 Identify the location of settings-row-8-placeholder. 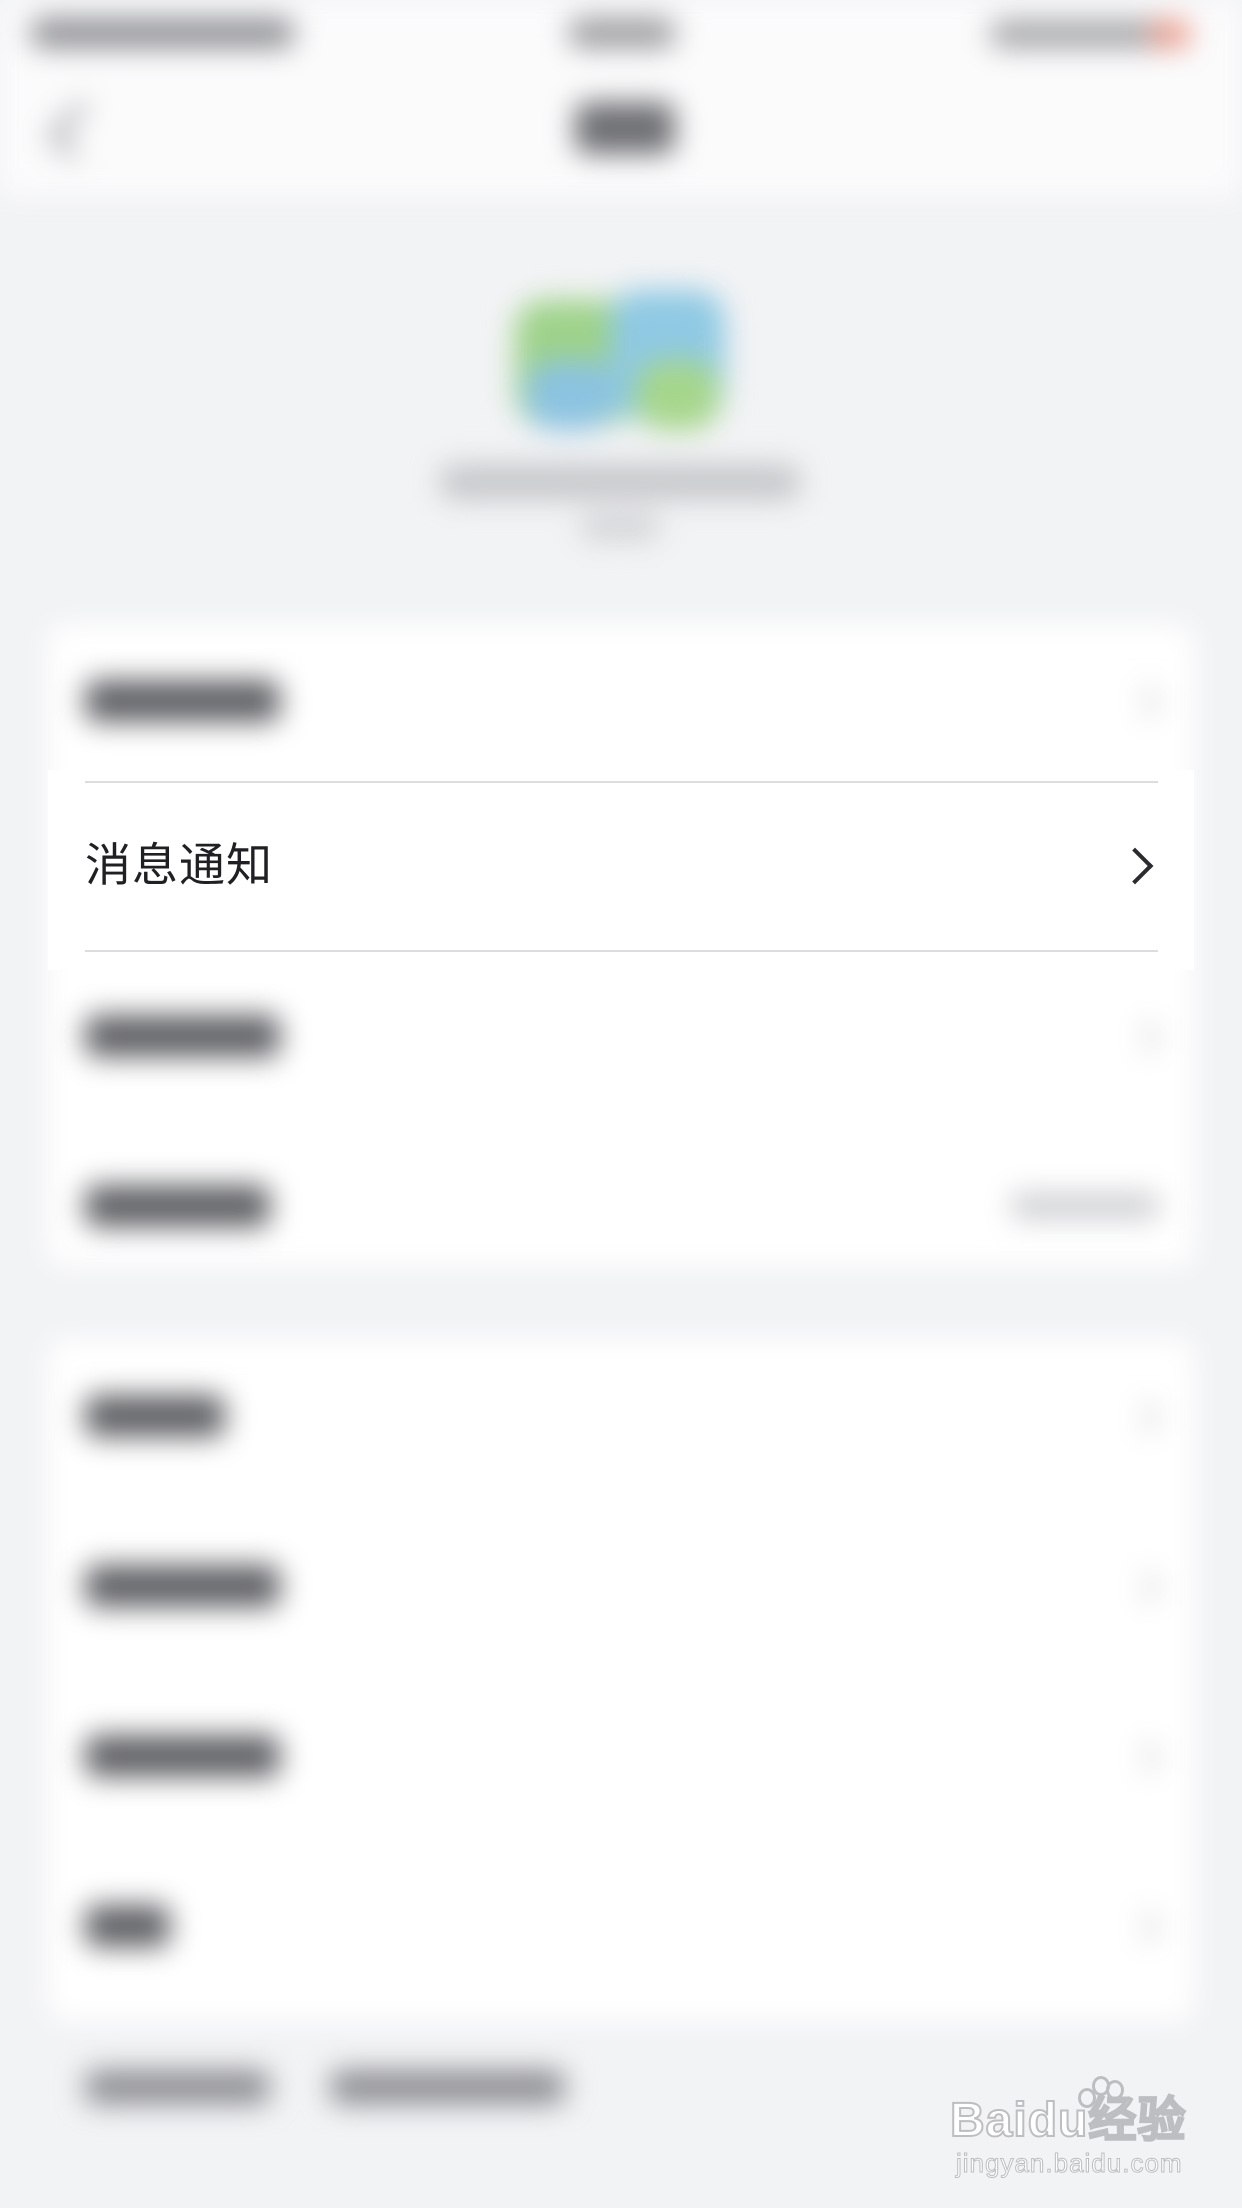
(127, 1926).